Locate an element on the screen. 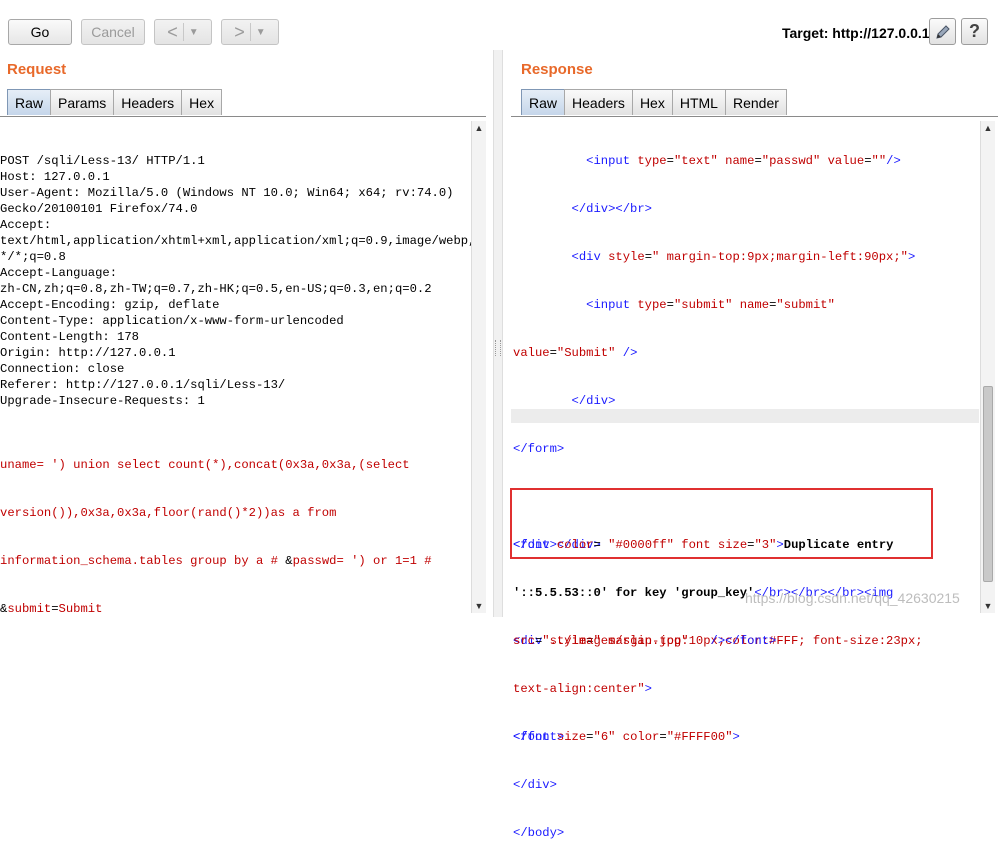 The image size is (998, 857). param-passwd: passwd is located at coordinates (314, 561).